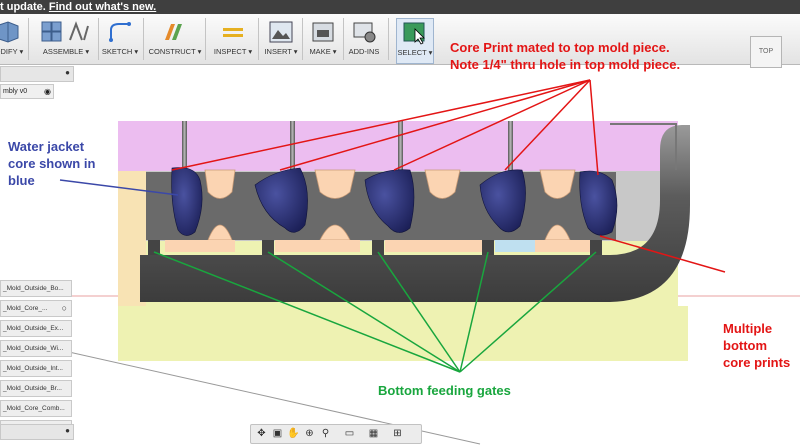 The width and height of the screenshot is (800, 446). What do you see at coordinates (397, 433) in the screenshot?
I see `viewports-icon: ⊞` at bounding box center [397, 433].